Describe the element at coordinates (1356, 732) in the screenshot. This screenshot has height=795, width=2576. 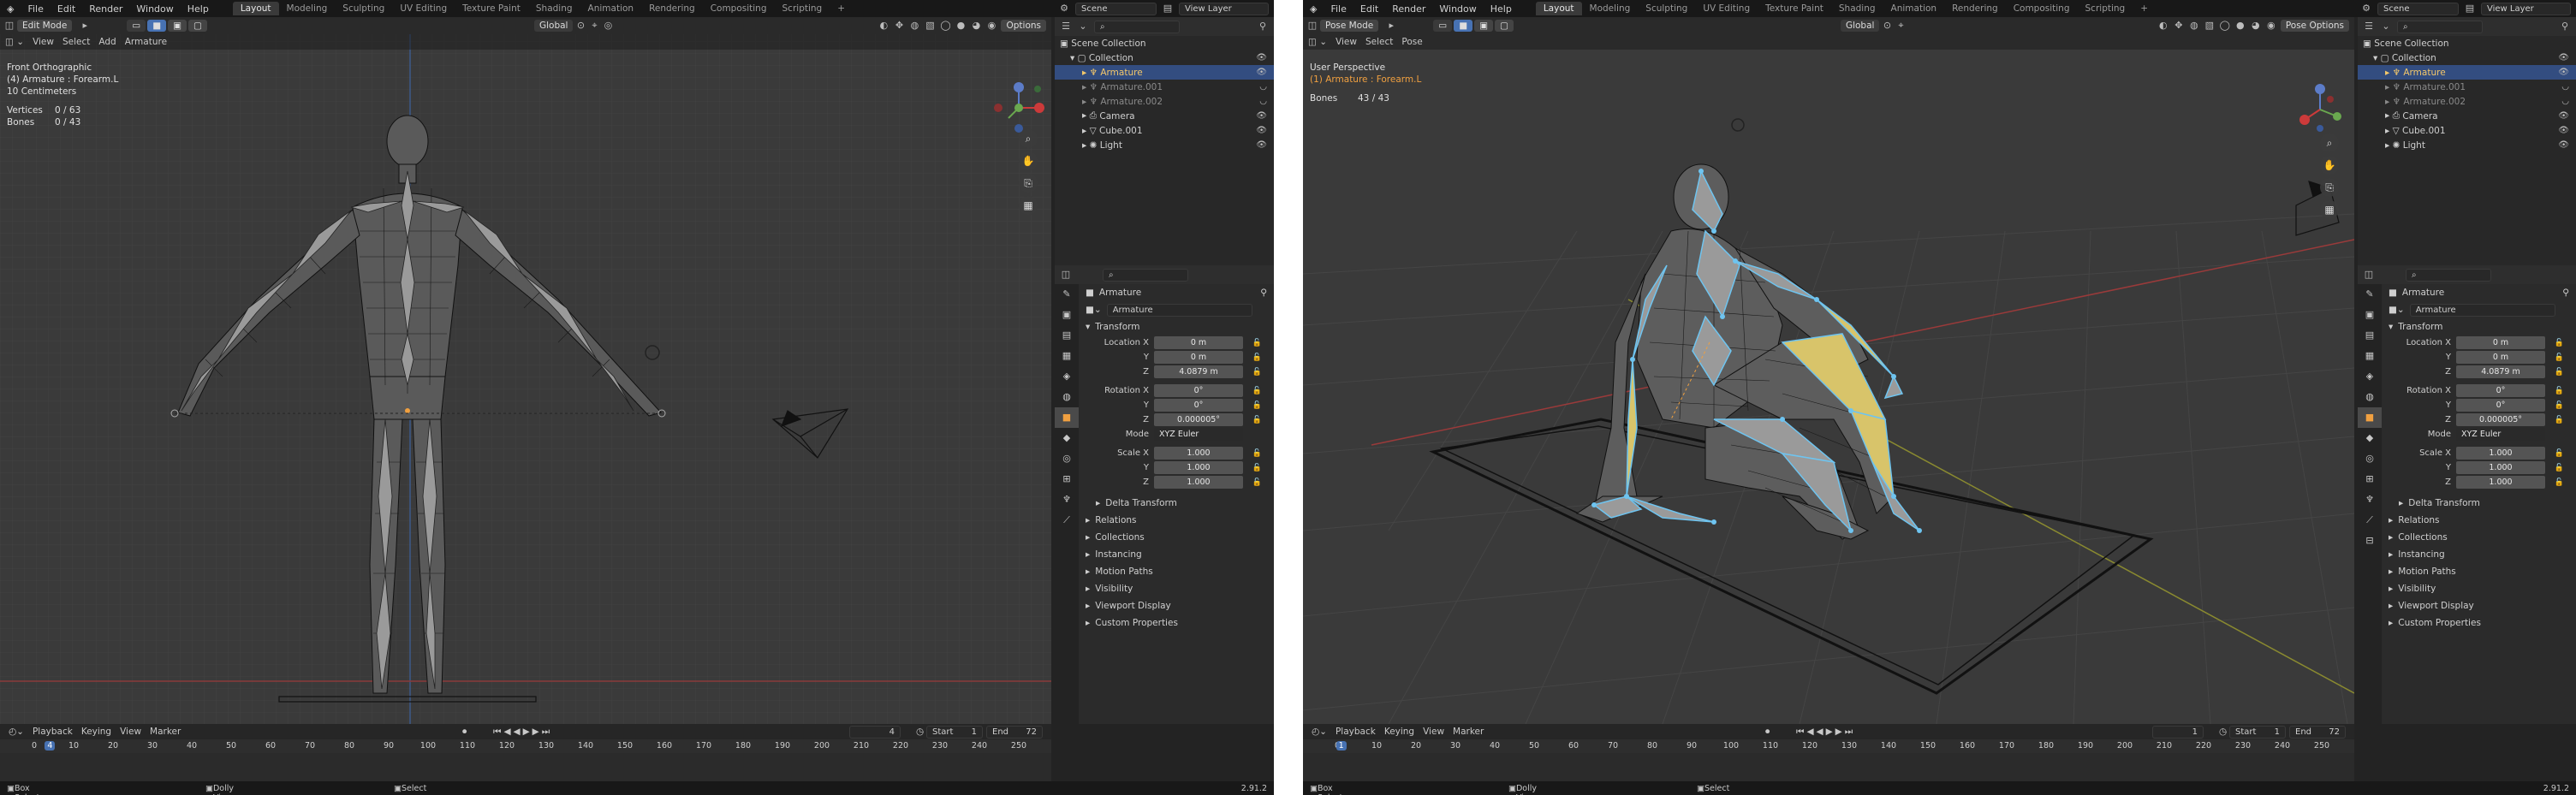
I see `timeline-menu-playback: Playback` at that location.